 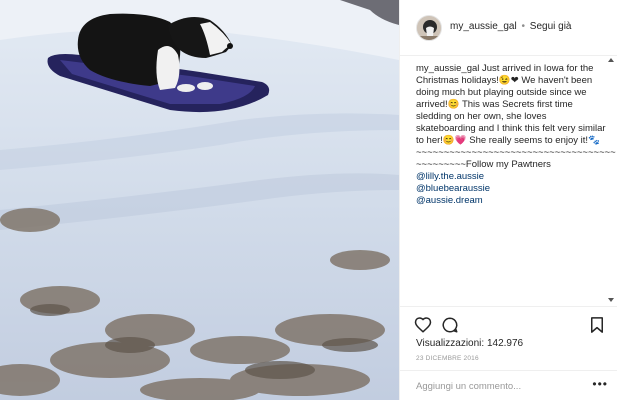 What do you see at coordinates (551, 26) in the screenshot?
I see `following-button: Segui già` at bounding box center [551, 26].